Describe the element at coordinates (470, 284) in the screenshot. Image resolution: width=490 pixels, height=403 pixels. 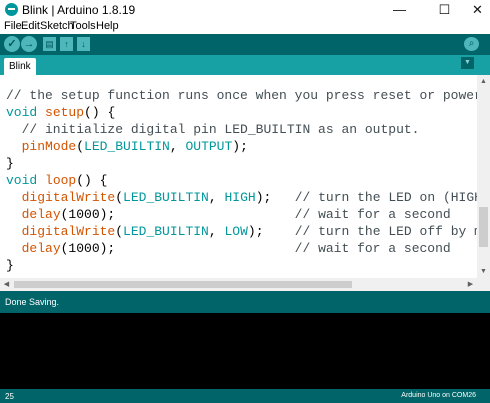
I see `scroll-right-icon: ▶` at that location.